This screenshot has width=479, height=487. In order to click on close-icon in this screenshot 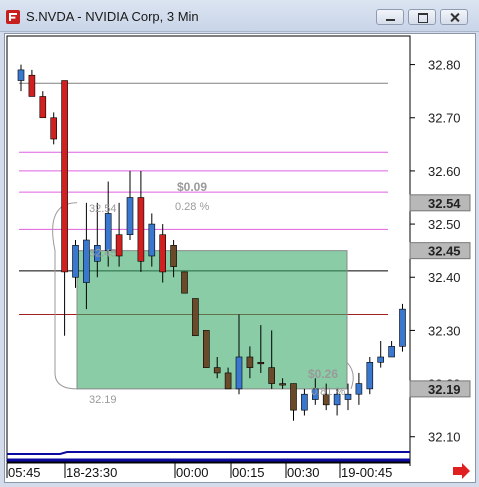, I will do `click(454, 17)`.